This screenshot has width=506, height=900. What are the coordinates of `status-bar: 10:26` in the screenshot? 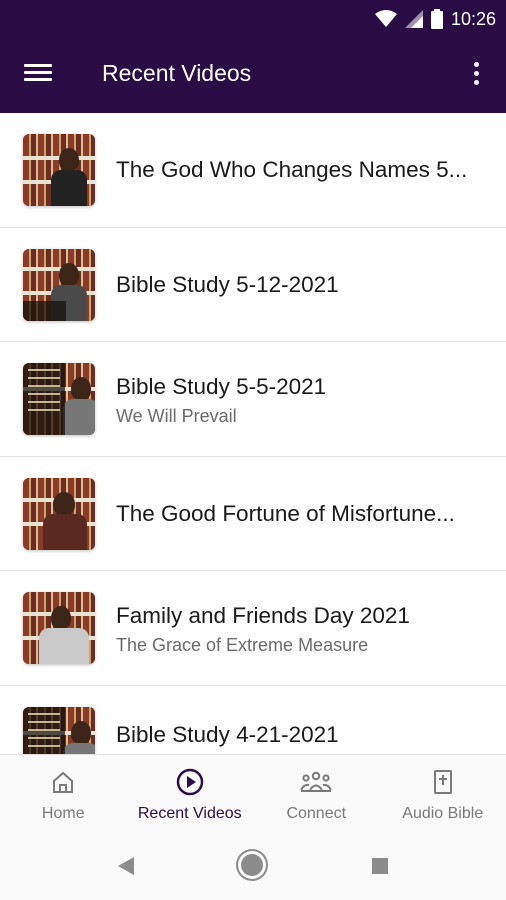 It's located at (435, 19).